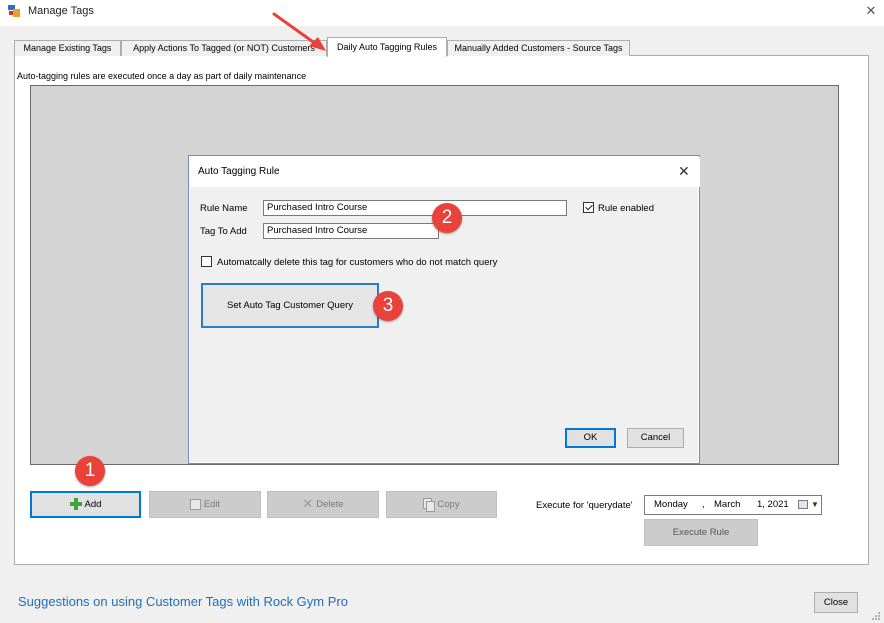 This screenshot has height=623, width=884. I want to click on tag-to-add-field: Purchased Intro Course, so click(351, 231).